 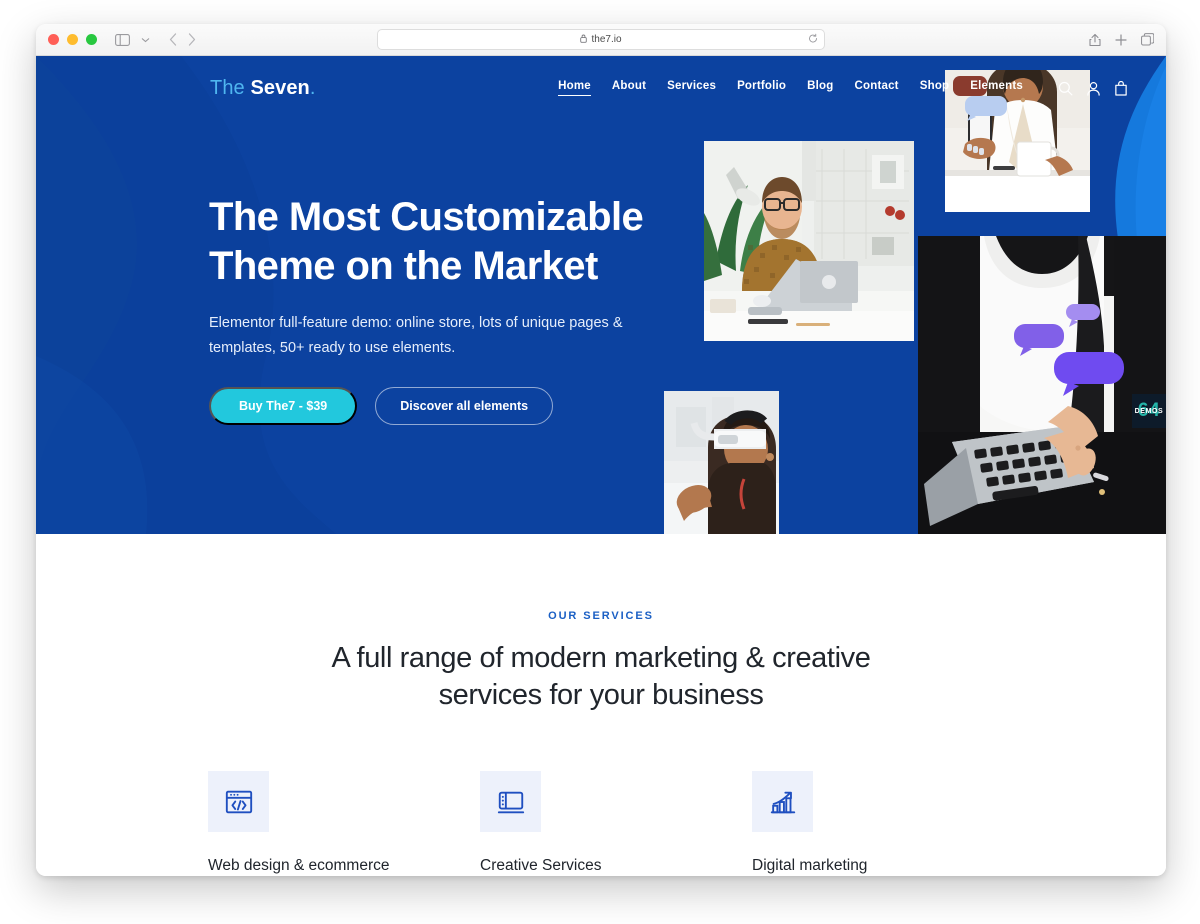 I want to click on shopping-bag-icon, so click(x=1121, y=88).